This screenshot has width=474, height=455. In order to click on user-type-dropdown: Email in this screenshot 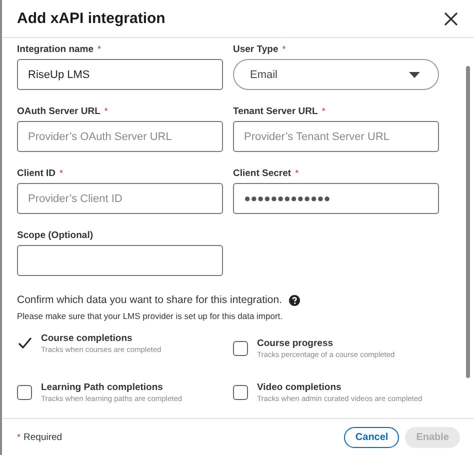, I will do `click(336, 74)`.